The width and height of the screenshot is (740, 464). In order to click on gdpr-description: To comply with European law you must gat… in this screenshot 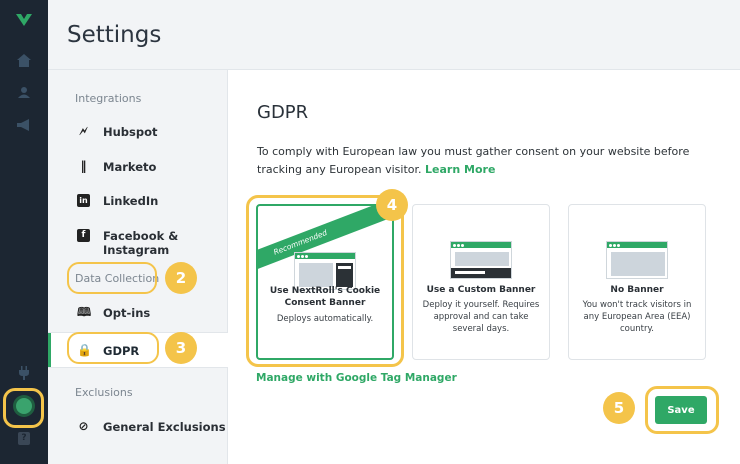, I will do `click(484, 161)`.